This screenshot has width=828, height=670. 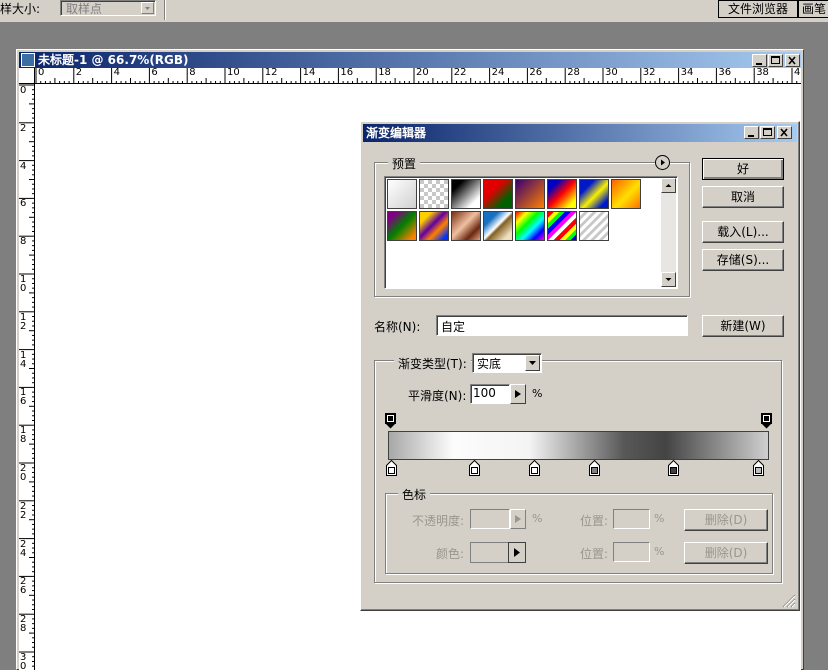 I want to click on gradient-type-chevron-down-icon, so click(x=532, y=363).